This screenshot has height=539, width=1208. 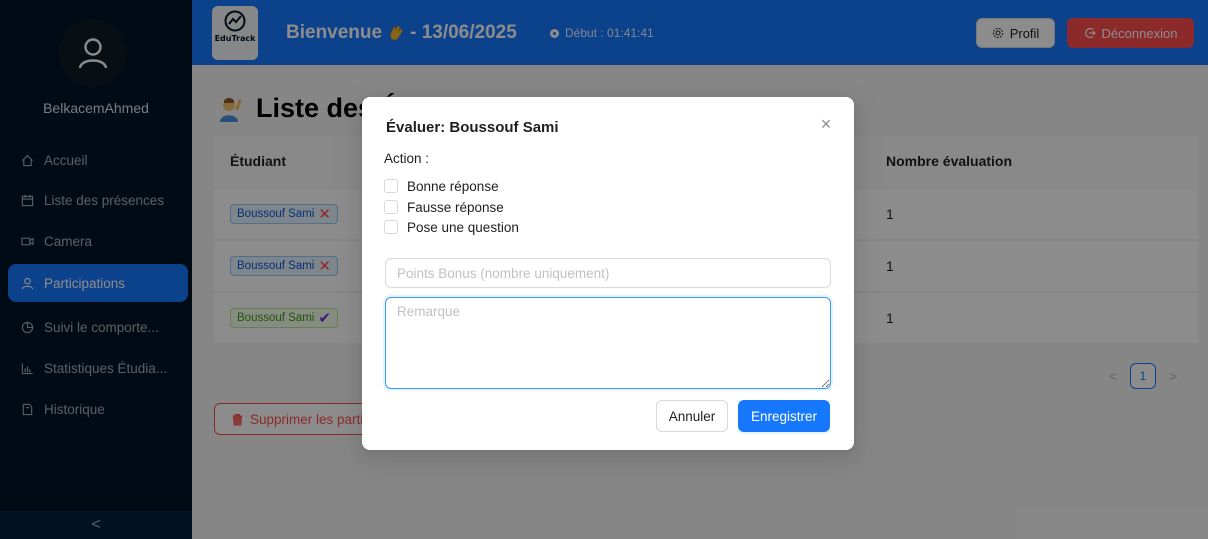 I want to click on checkbox-bonne-reponse: Bonne réponse, so click(x=441, y=186).